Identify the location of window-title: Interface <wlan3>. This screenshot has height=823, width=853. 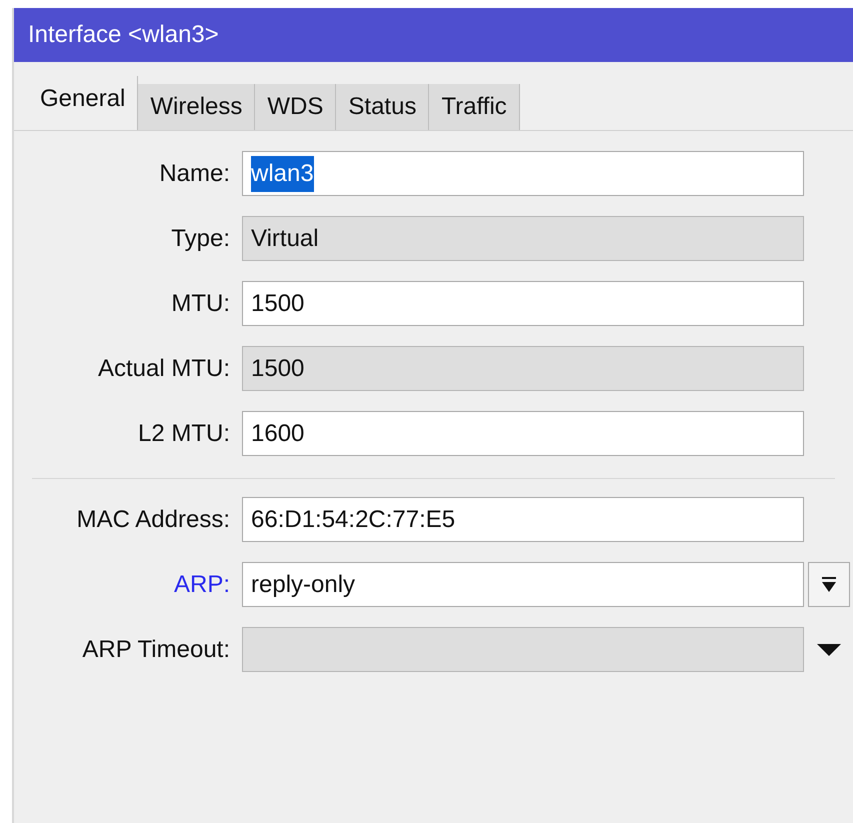
(123, 35).